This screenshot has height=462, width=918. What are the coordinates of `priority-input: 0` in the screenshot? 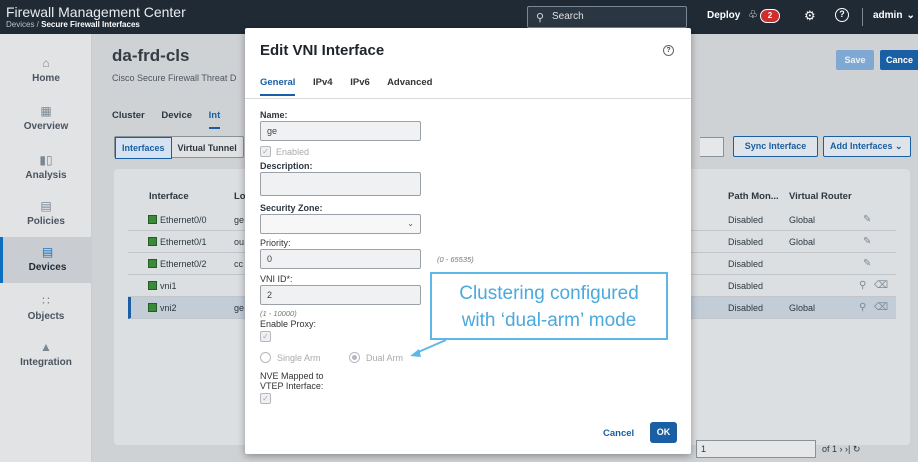 It's located at (340, 259).